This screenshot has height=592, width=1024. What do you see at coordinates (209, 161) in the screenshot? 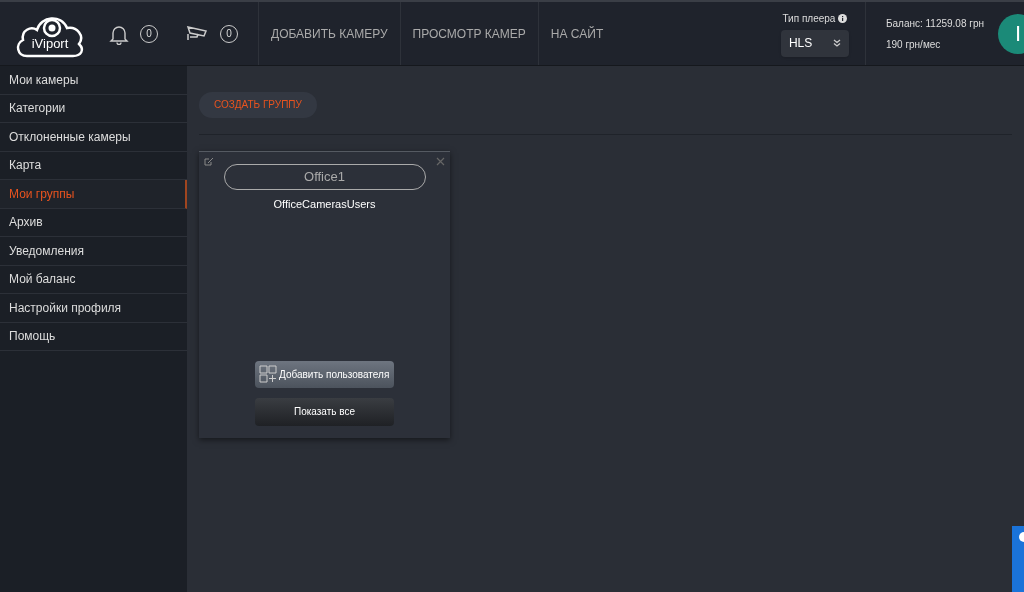
I see `edit-icon` at bounding box center [209, 161].